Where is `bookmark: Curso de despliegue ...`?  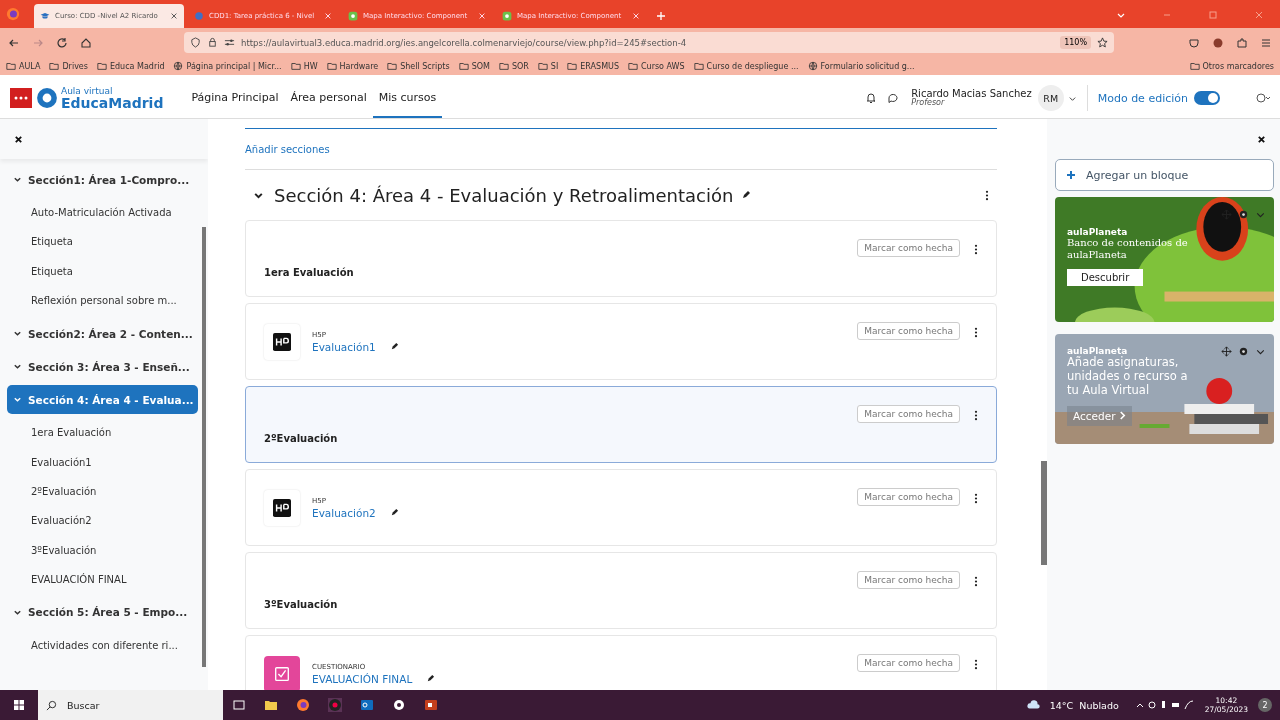
bookmark: Curso de despliegue ... is located at coordinates (746, 66).